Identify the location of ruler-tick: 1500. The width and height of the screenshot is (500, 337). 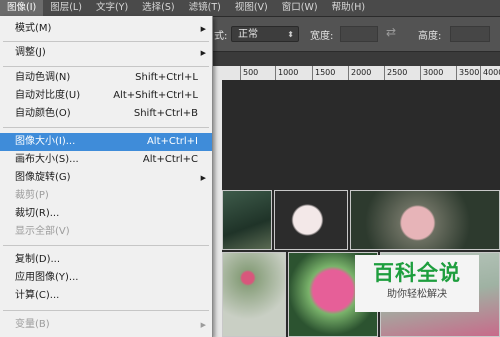
(323, 73).